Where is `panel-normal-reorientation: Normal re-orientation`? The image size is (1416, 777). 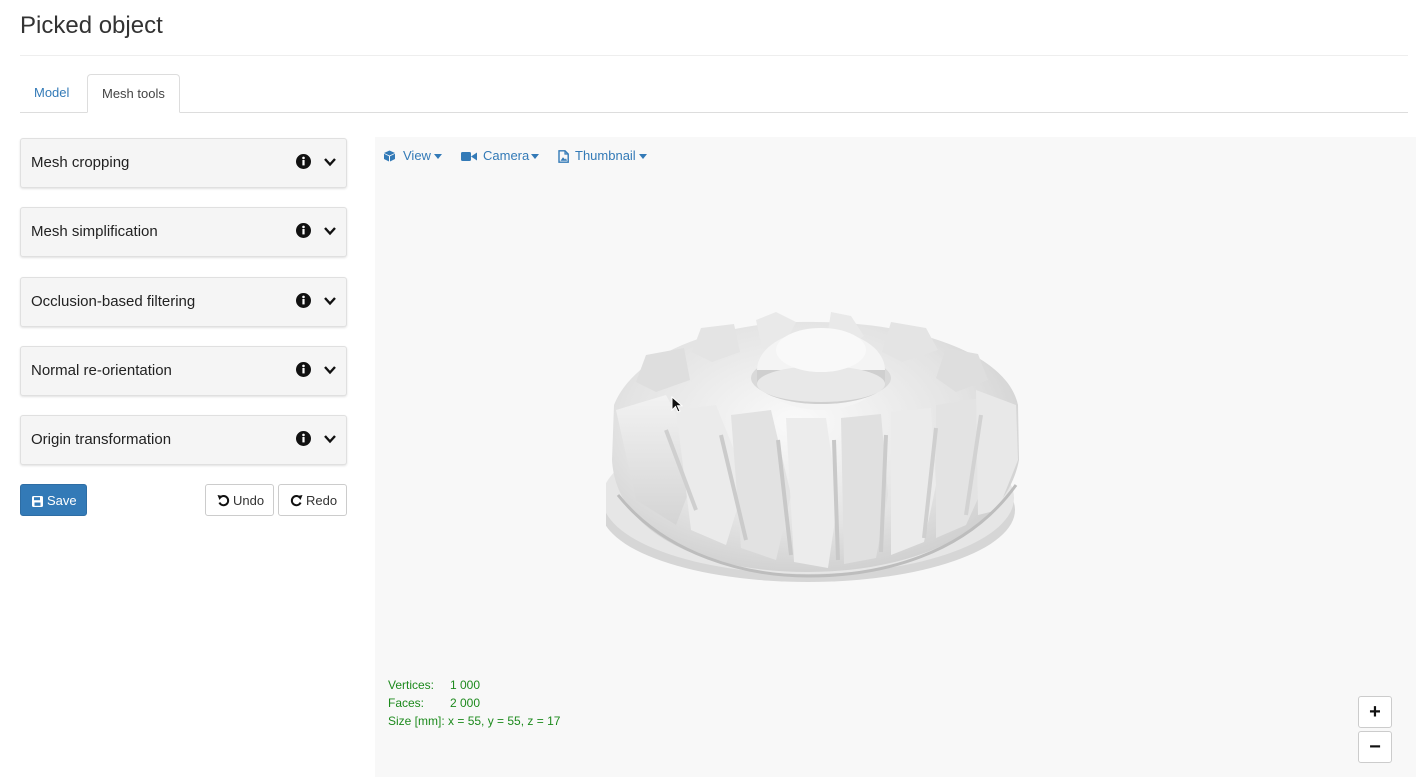 panel-normal-reorientation: Normal re-orientation is located at coordinates (183, 371).